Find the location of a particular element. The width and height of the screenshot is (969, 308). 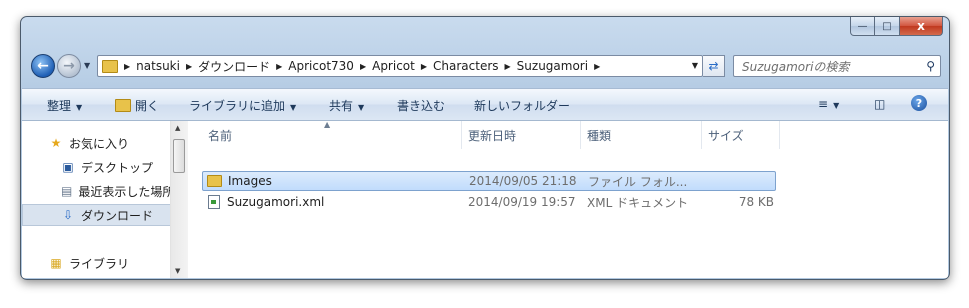

sidebar-item-recent-places: ▤ 最近表示した場所 is located at coordinates (97, 191).